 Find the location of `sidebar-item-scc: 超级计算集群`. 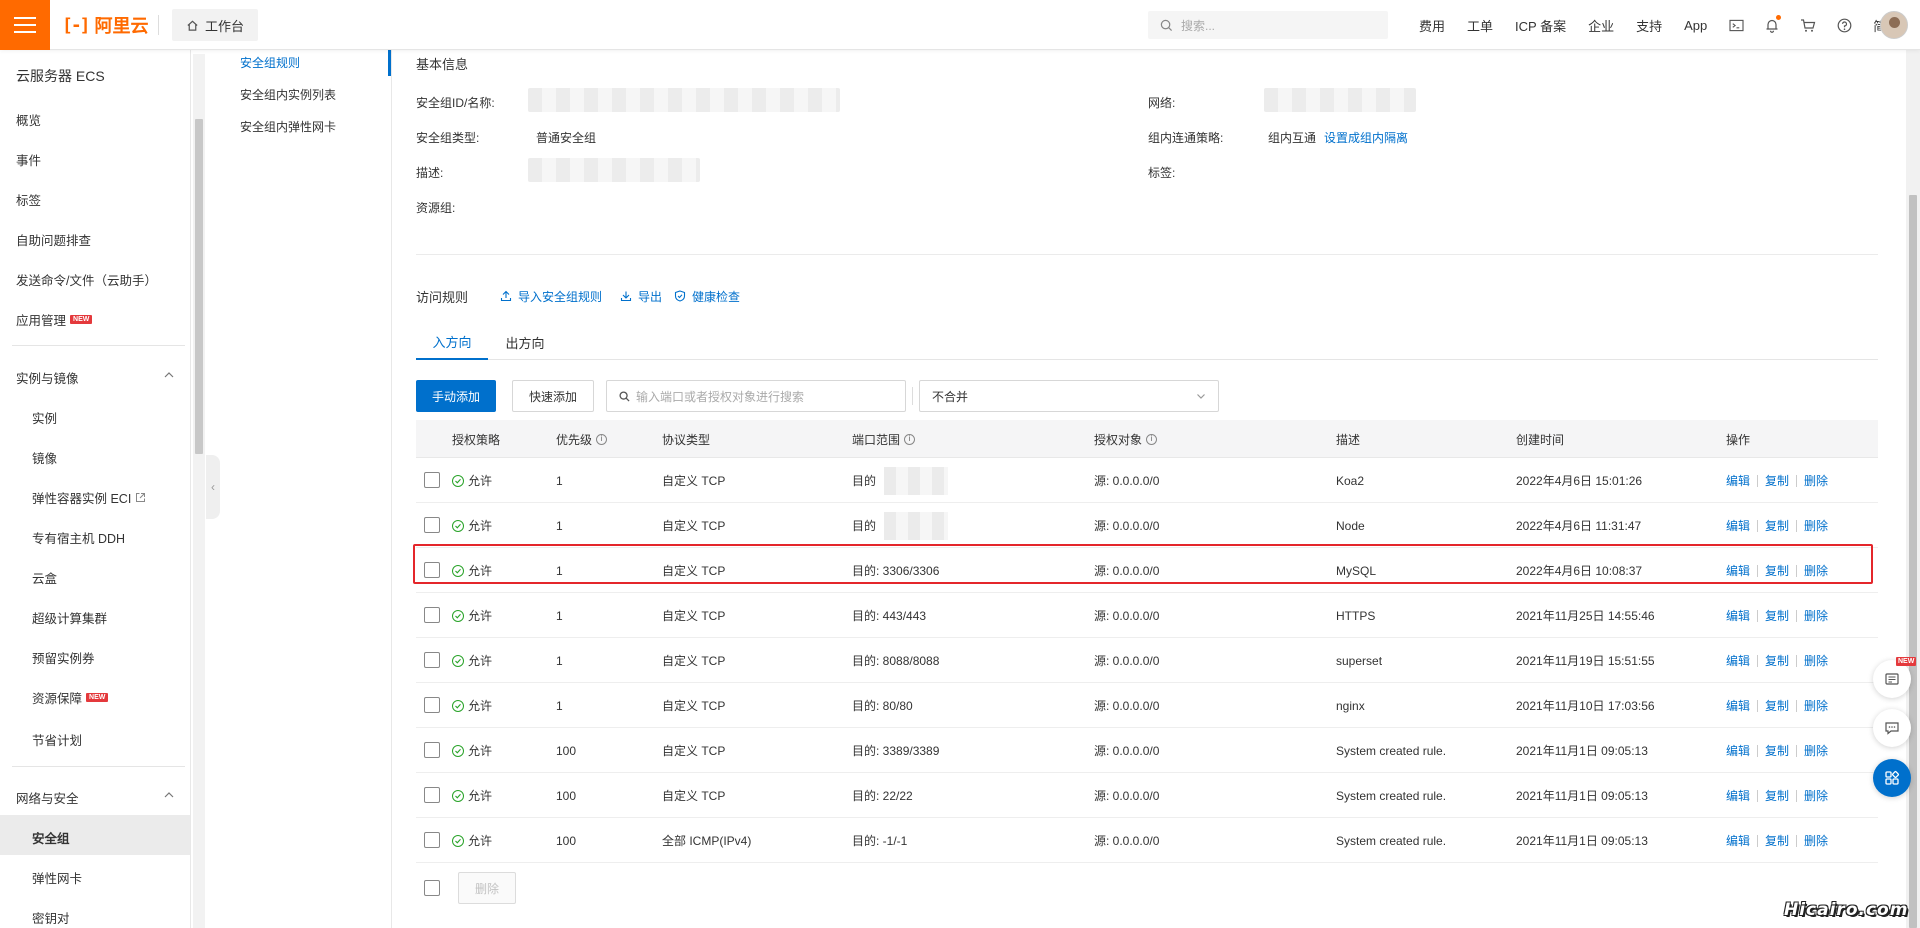

sidebar-item-scc: 超级计算集群 is located at coordinates (69, 617).